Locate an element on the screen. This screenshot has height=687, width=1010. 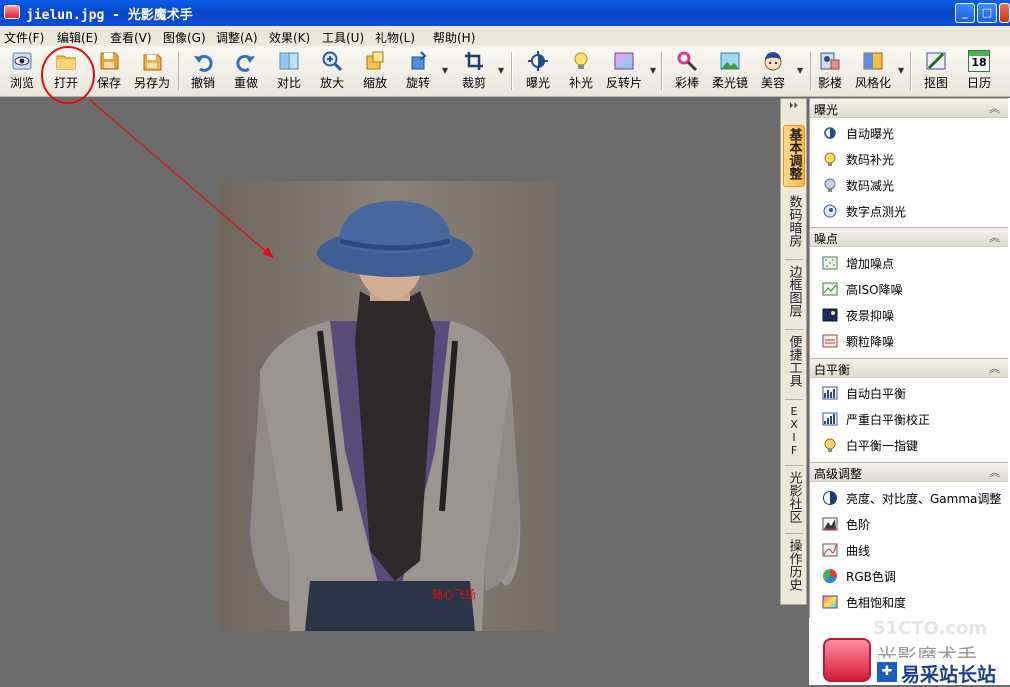
section-advanced-header: 高级调整 ︽ is located at coordinates (909, 472).